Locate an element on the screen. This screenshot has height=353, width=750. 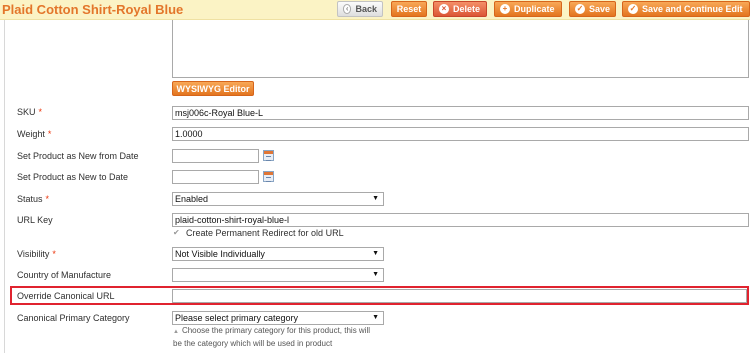
canonical-url-input is located at coordinates (459, 296).